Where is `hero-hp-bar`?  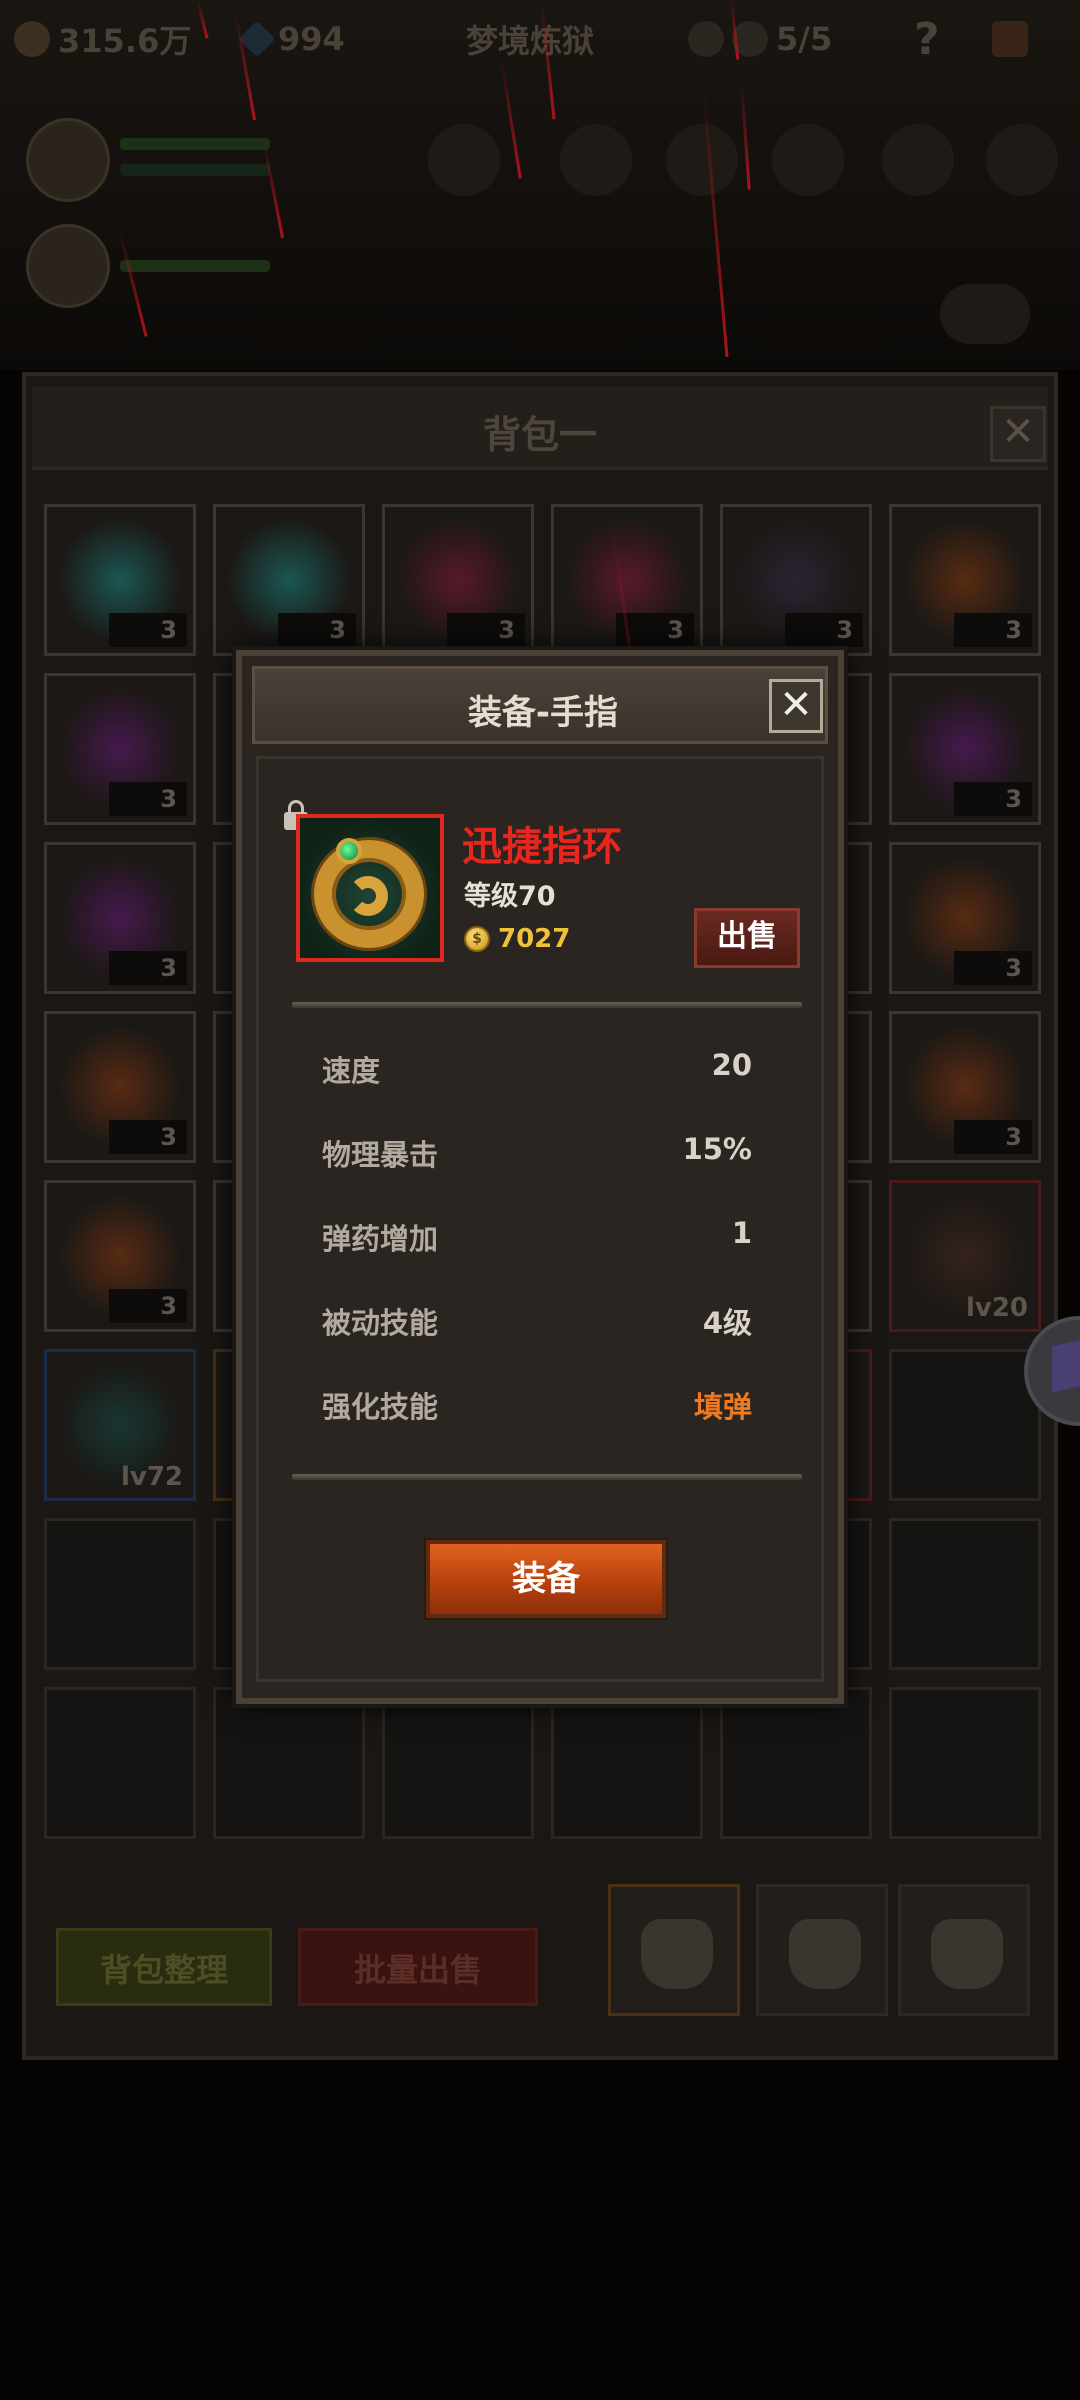
hero-hp-bar is located at coordinates (195, 144).